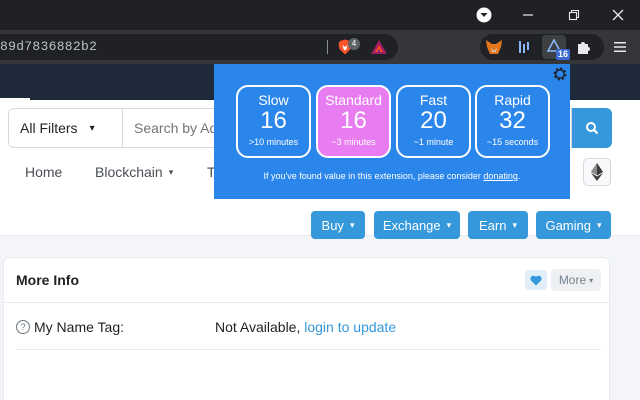 Image resolution: width=640 pixels, height=400 pixels. Describe the element at coordinates (129, 172) in the screenshot. I see `nav-item-blockchain-label: Blockchain` at that location.